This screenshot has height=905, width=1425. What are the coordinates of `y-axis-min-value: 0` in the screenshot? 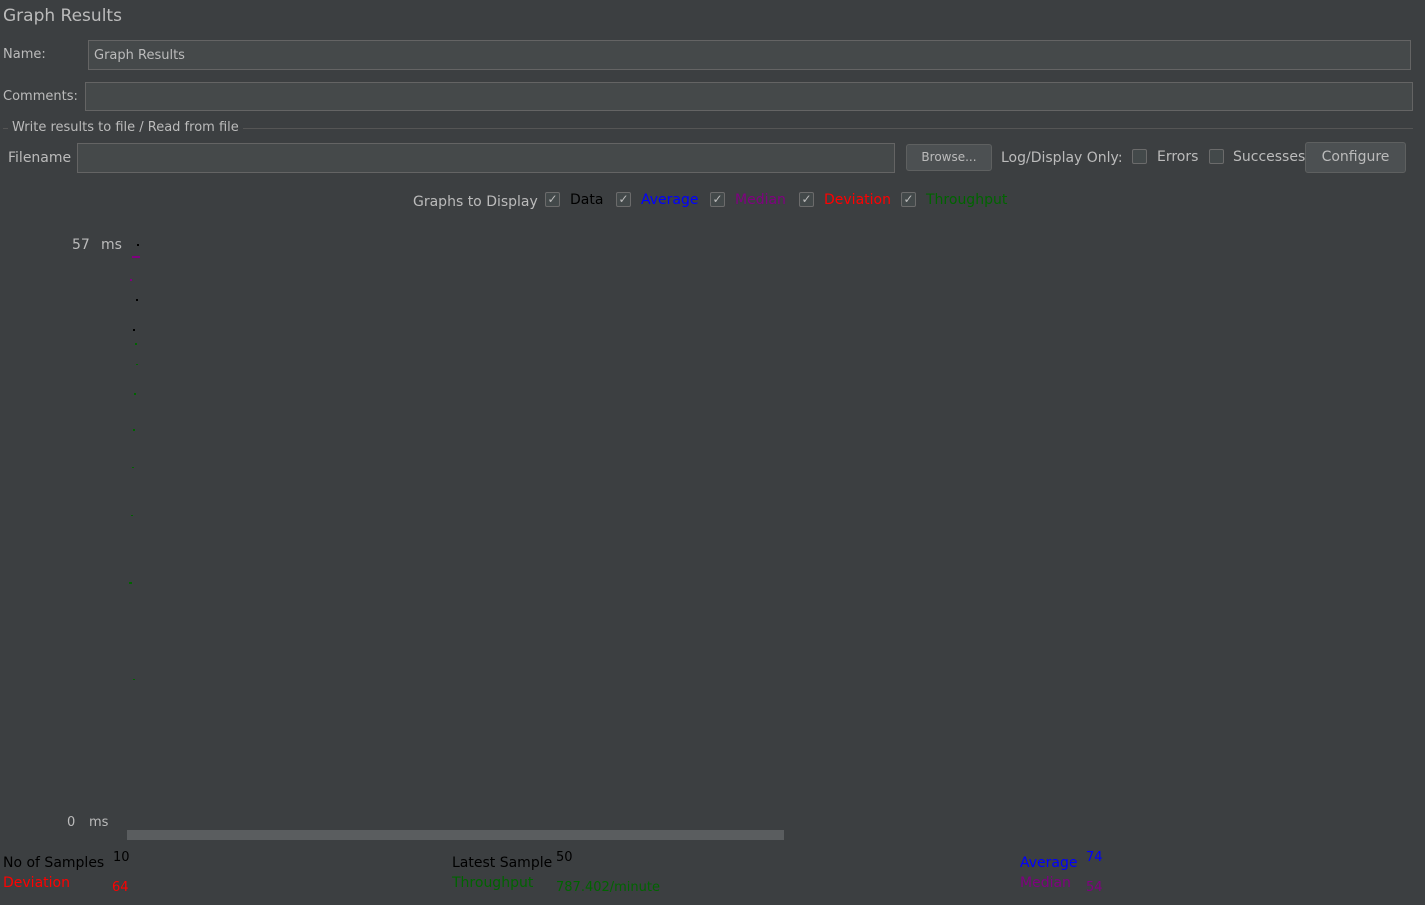 It's located at (71, 822).